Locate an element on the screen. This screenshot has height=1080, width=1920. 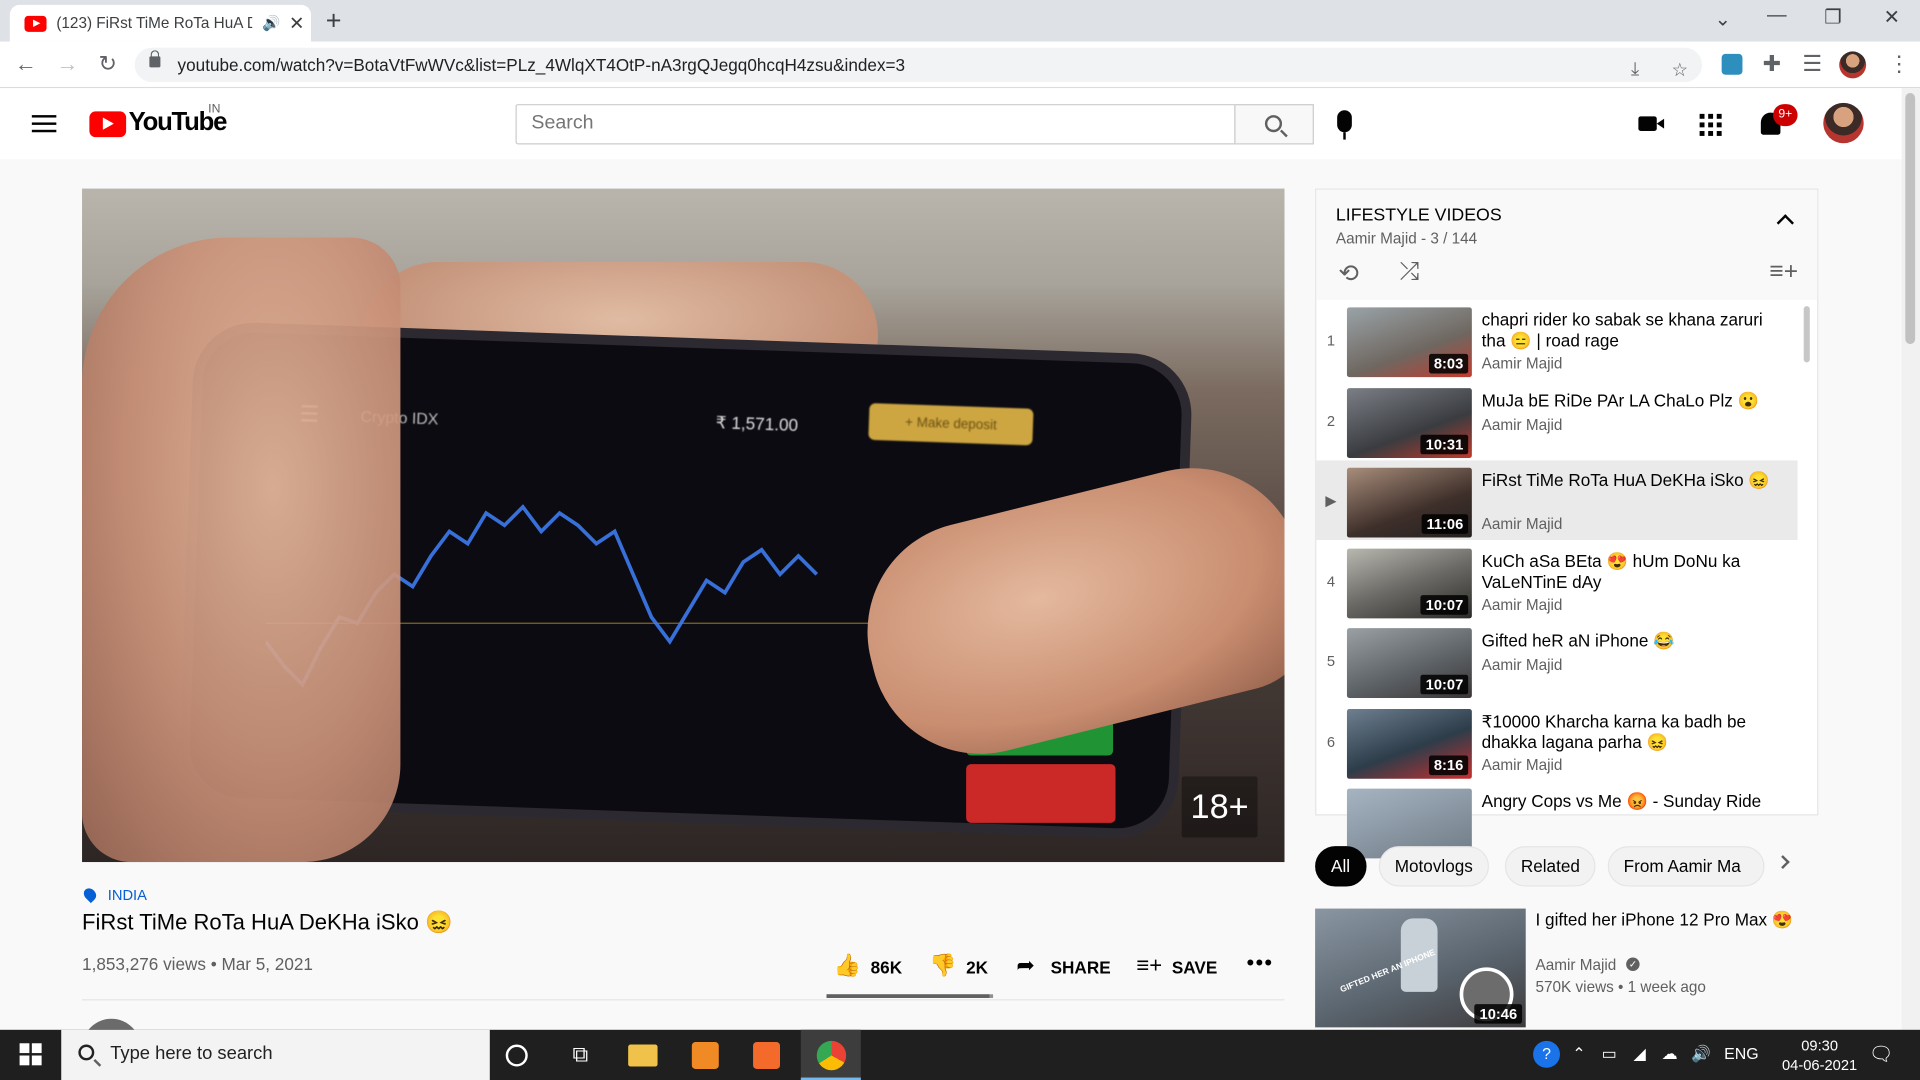
volume-icon: 🔊 is located at coordinates (1701, 1054).